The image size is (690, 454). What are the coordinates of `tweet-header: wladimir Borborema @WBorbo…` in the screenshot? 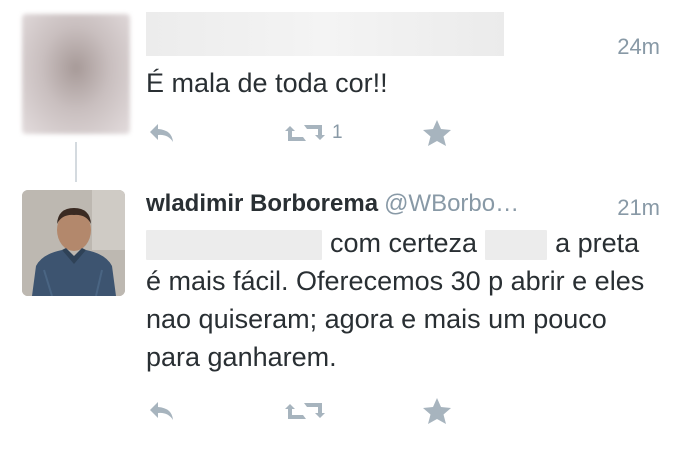 It's located at (332, 204).